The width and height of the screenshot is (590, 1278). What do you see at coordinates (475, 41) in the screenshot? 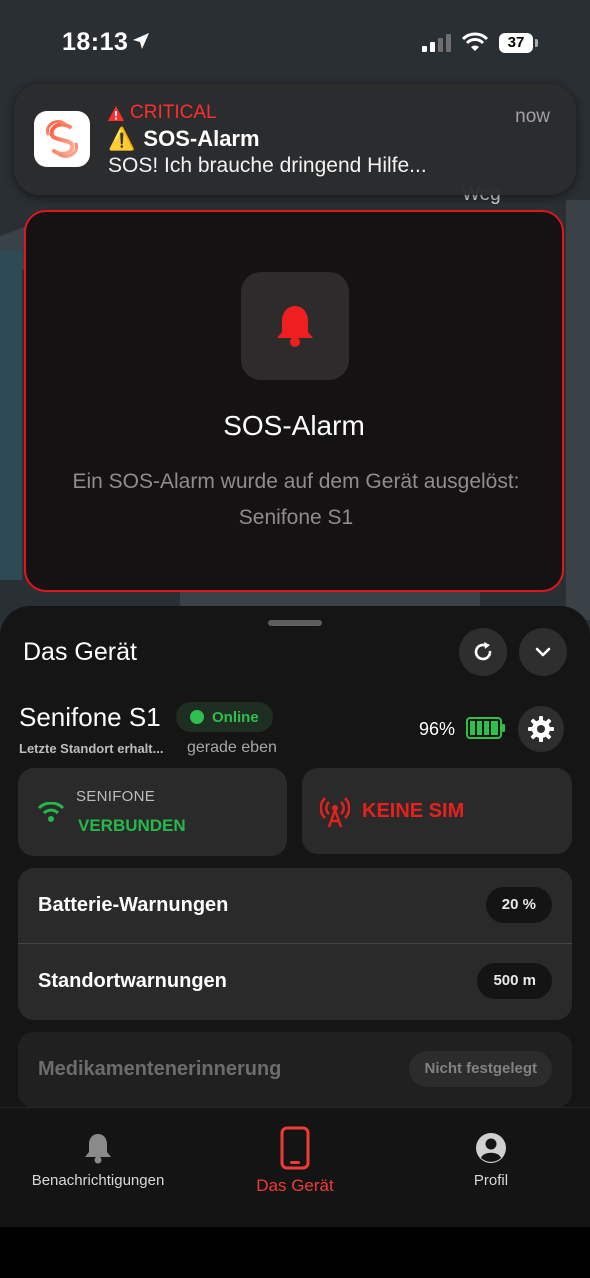
I see `wifi-icon` at bounding box center [475, 41].